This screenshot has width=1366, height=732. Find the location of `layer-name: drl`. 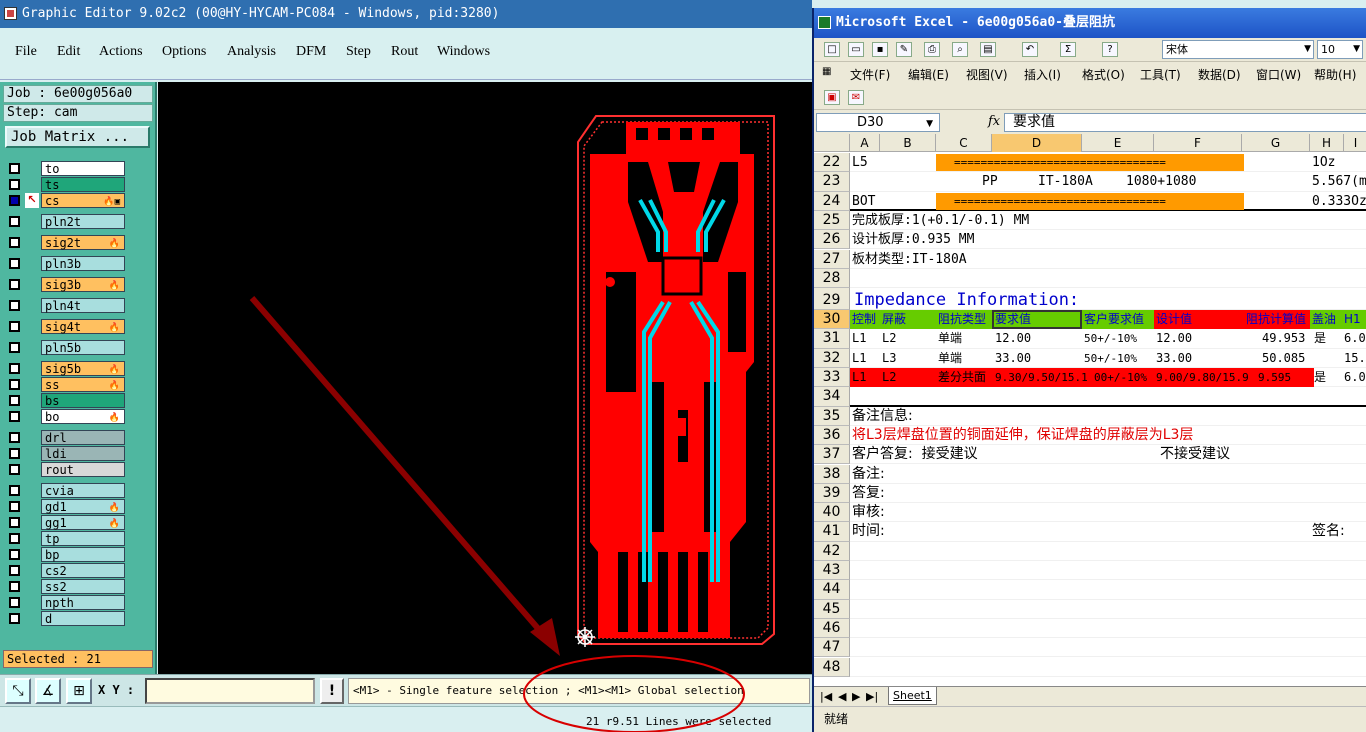

layer-name: drl is located at coordinates (83, 437).